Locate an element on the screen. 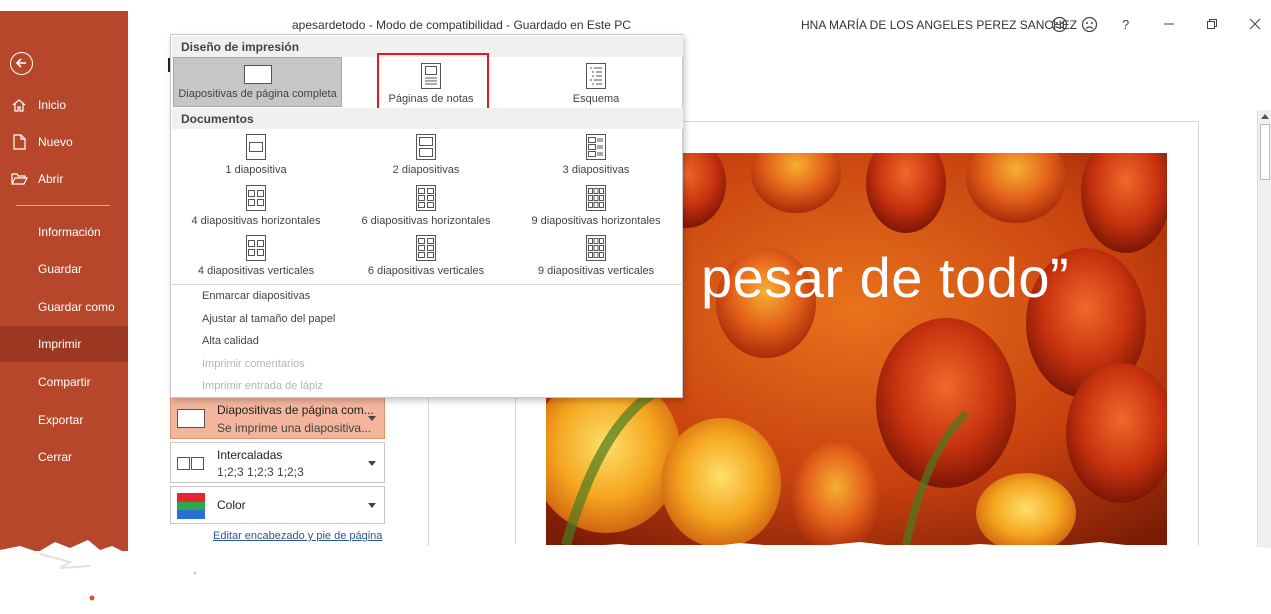 The height and width of the screenshot is (614, 1271). sidebar-item-label: Abrir is located at coordinates (51, 179).